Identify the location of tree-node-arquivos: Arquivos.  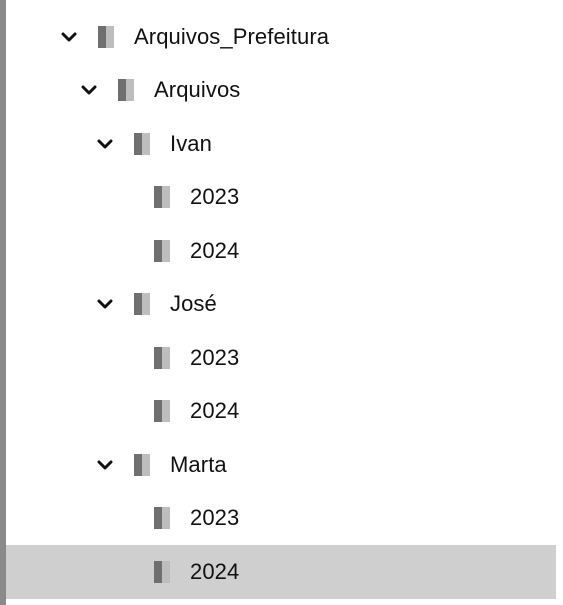
(281, 91).